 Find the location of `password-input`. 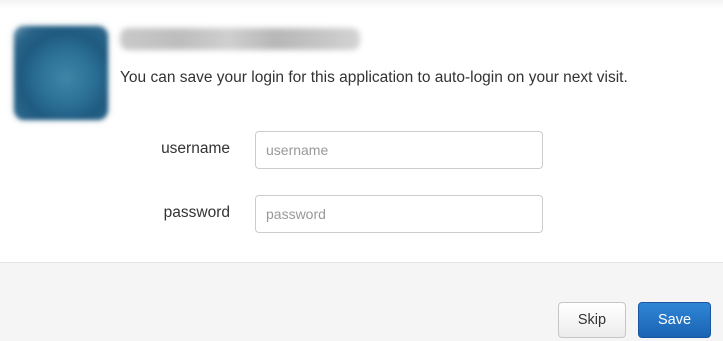

password-input is located at coordinates (399, 214).